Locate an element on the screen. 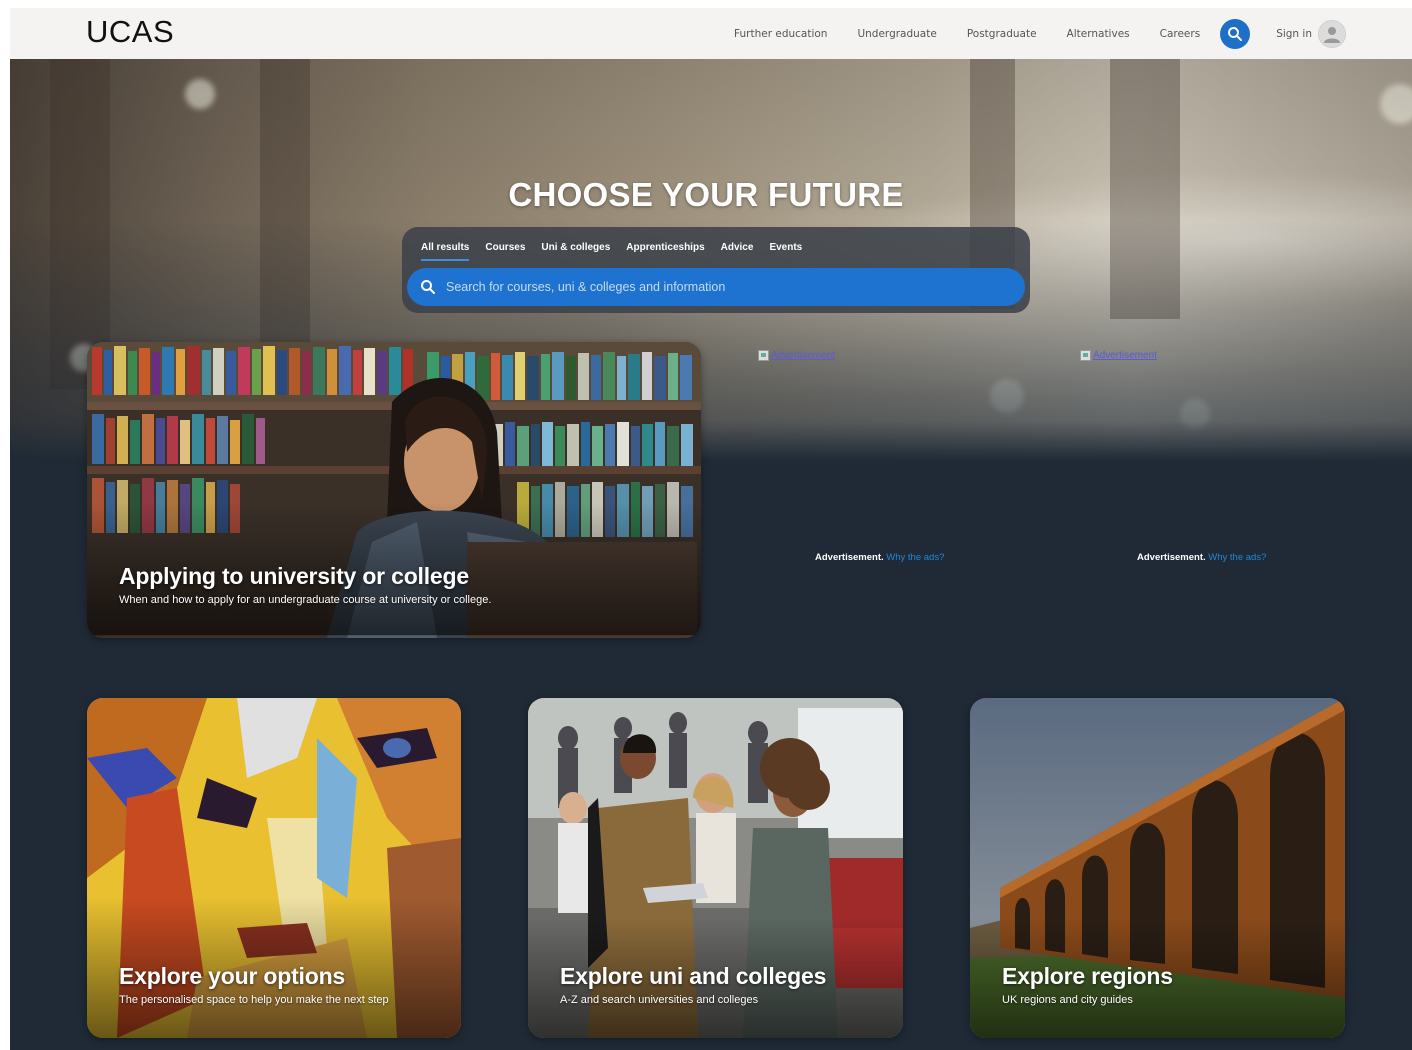 This screenshot has width=1412, height=1050. card-title: Explore your options is located at coordinates (232, 976).